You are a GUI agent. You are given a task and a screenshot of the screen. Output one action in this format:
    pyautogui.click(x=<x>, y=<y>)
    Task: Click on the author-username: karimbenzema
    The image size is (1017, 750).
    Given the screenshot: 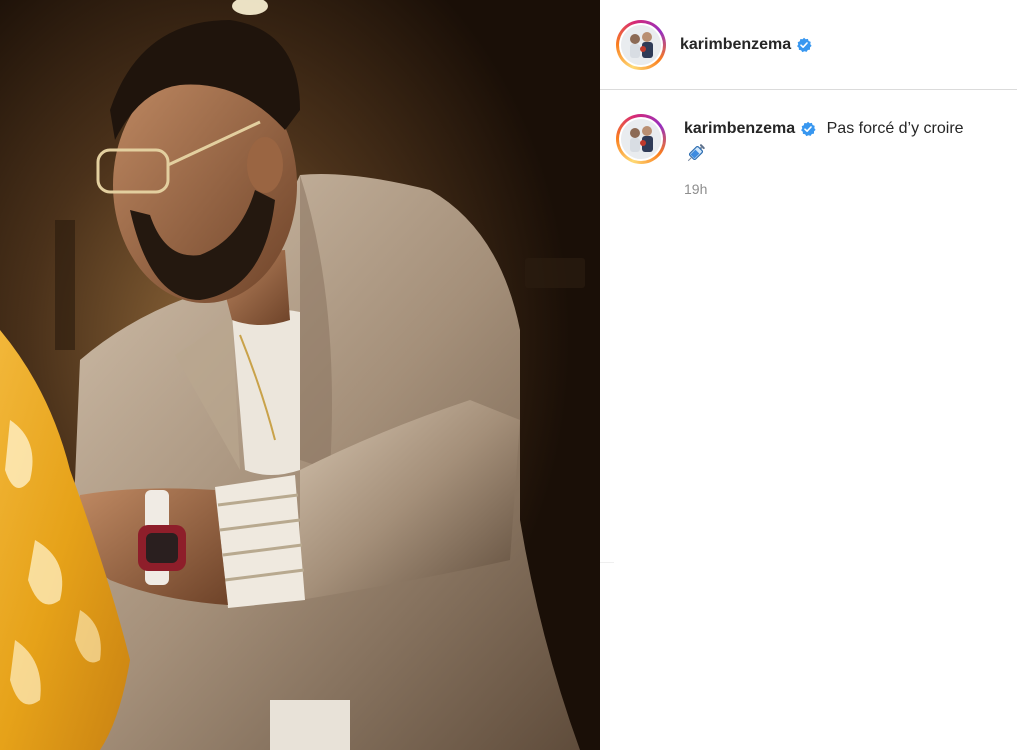 What is the action you would take?
    pyautogui.click(x=746, y=45)
    